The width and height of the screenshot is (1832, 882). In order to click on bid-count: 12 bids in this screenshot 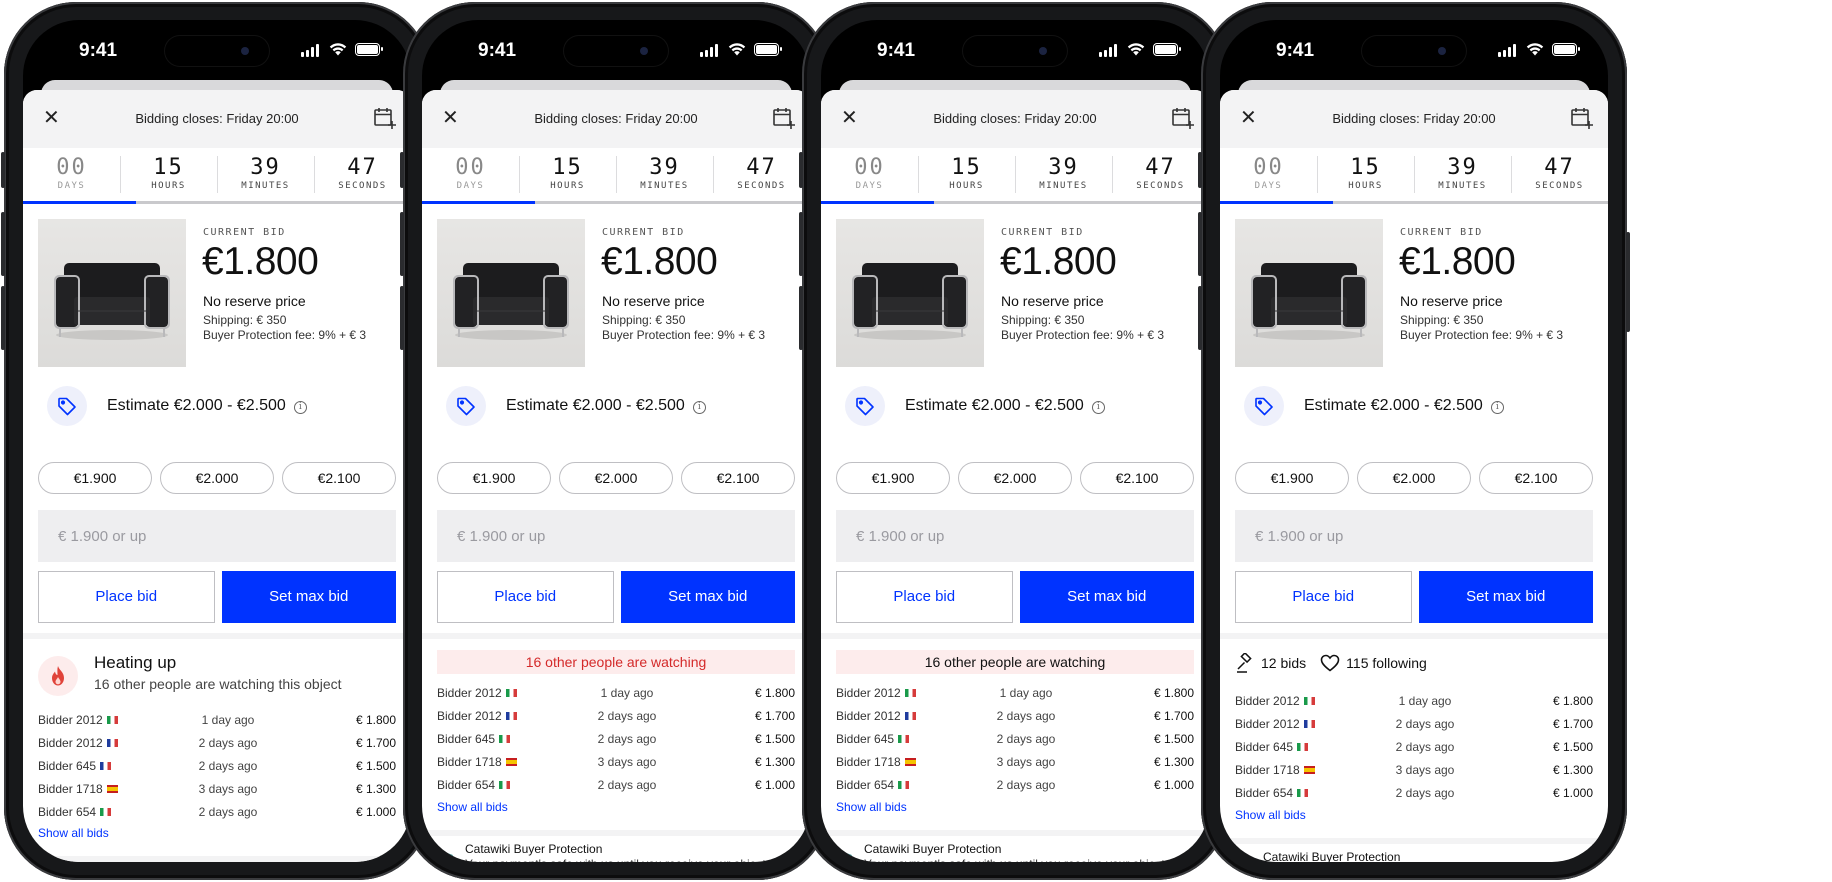, I will do `click(1270, 663)`.